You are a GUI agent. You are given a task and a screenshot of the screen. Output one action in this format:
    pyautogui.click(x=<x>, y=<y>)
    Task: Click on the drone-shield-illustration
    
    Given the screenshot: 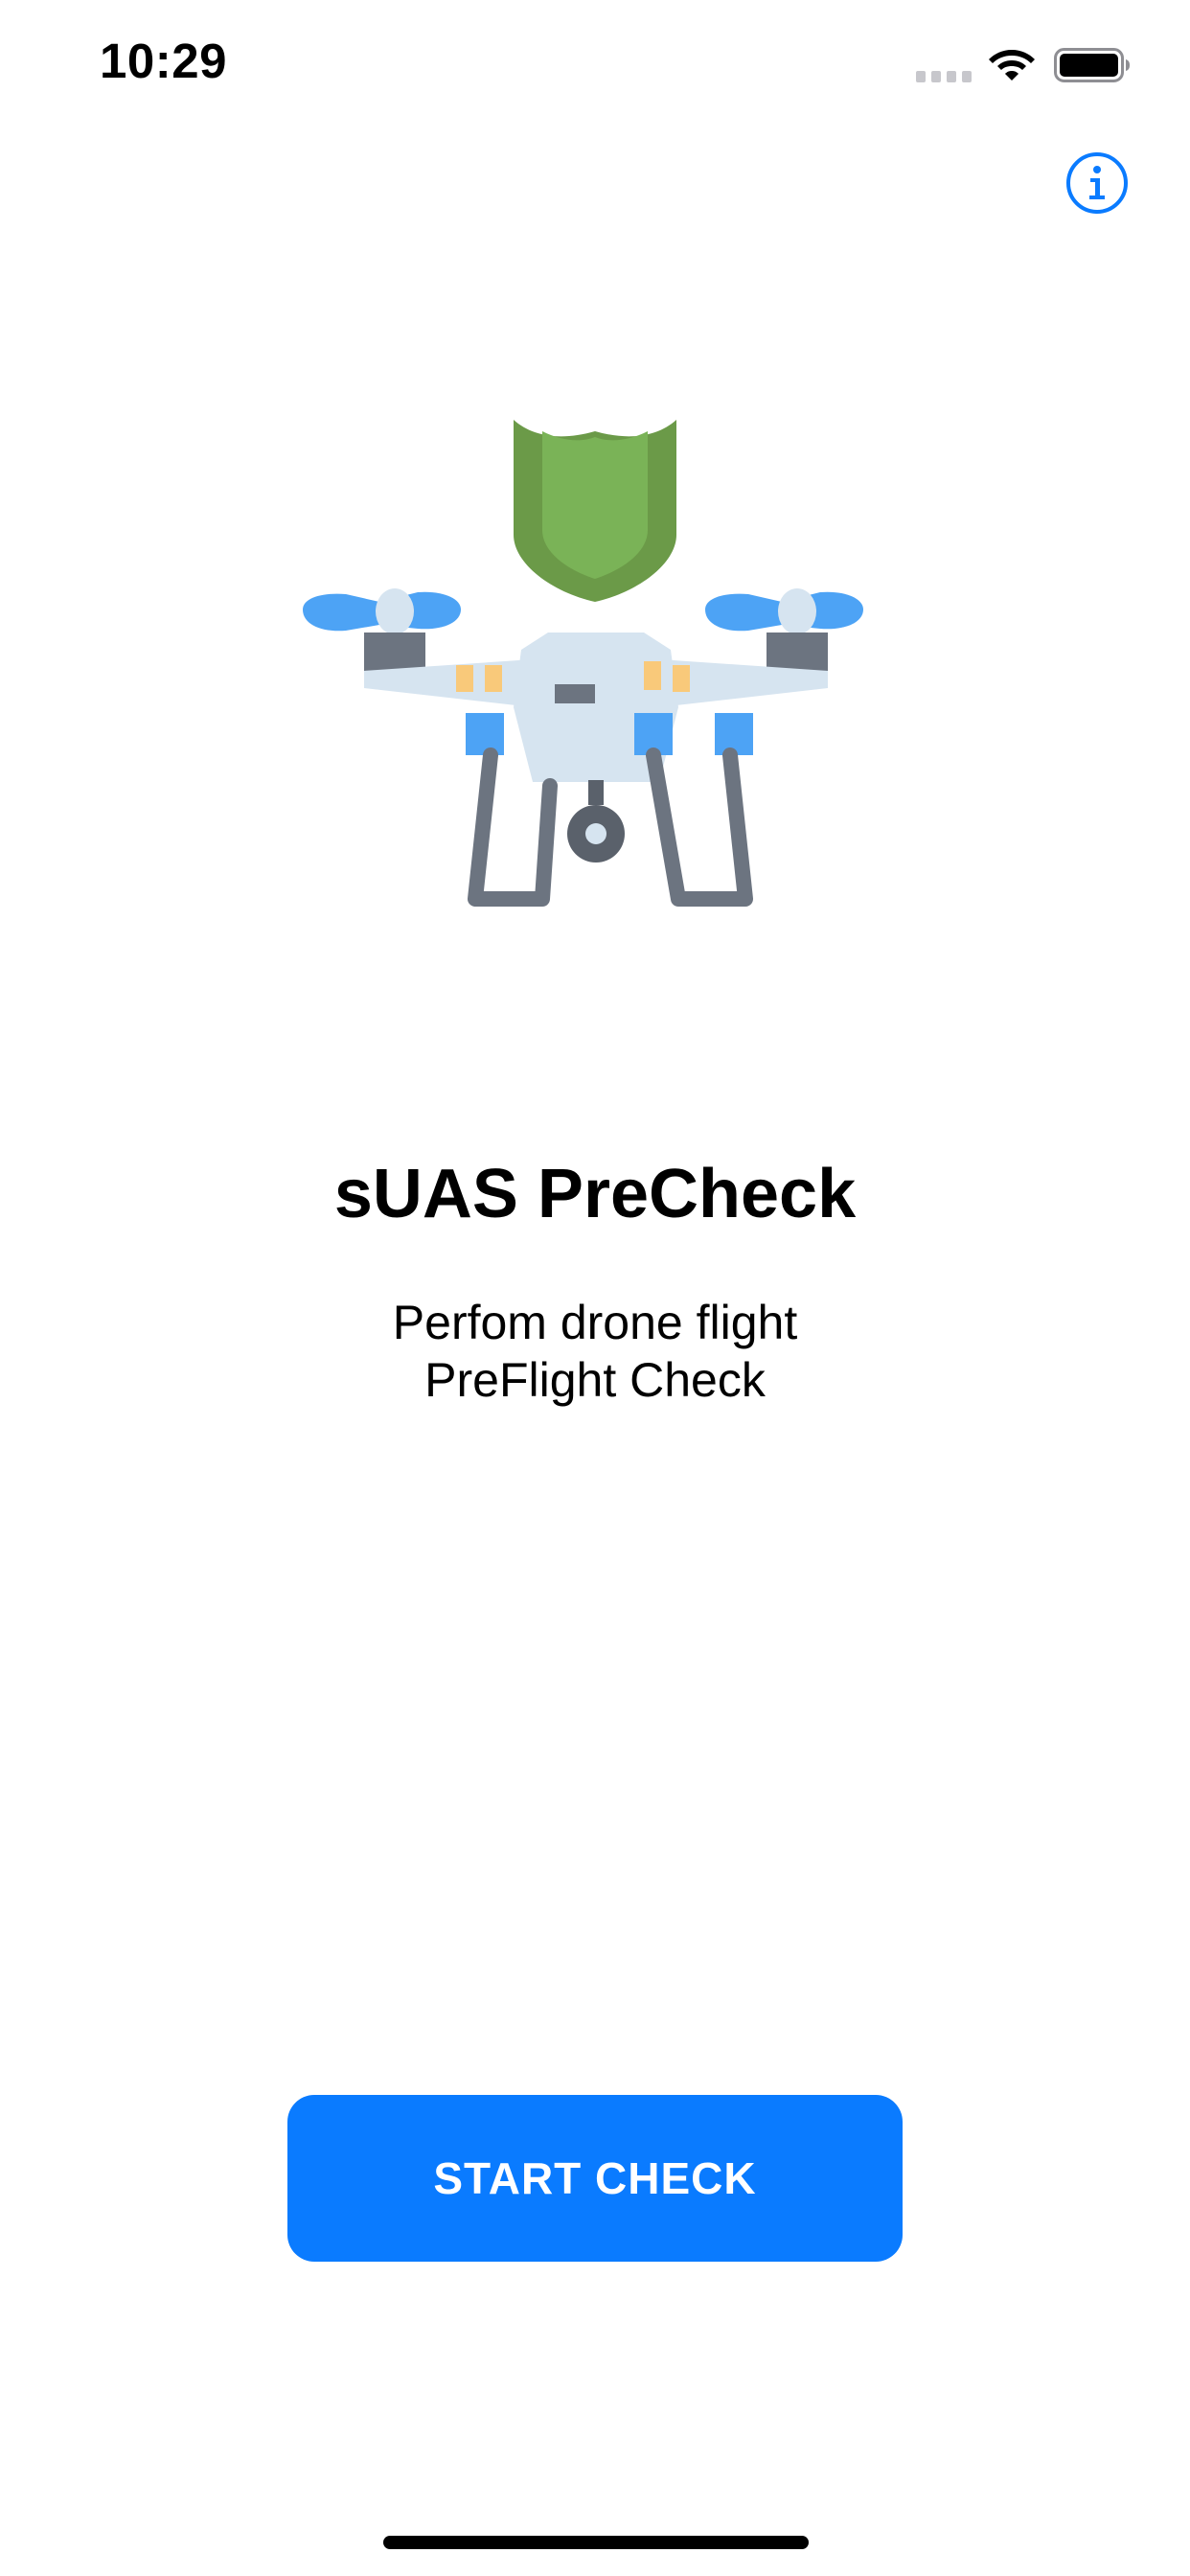 What is the action you would take?
    pyautogui.click(x=583, y=663)
    